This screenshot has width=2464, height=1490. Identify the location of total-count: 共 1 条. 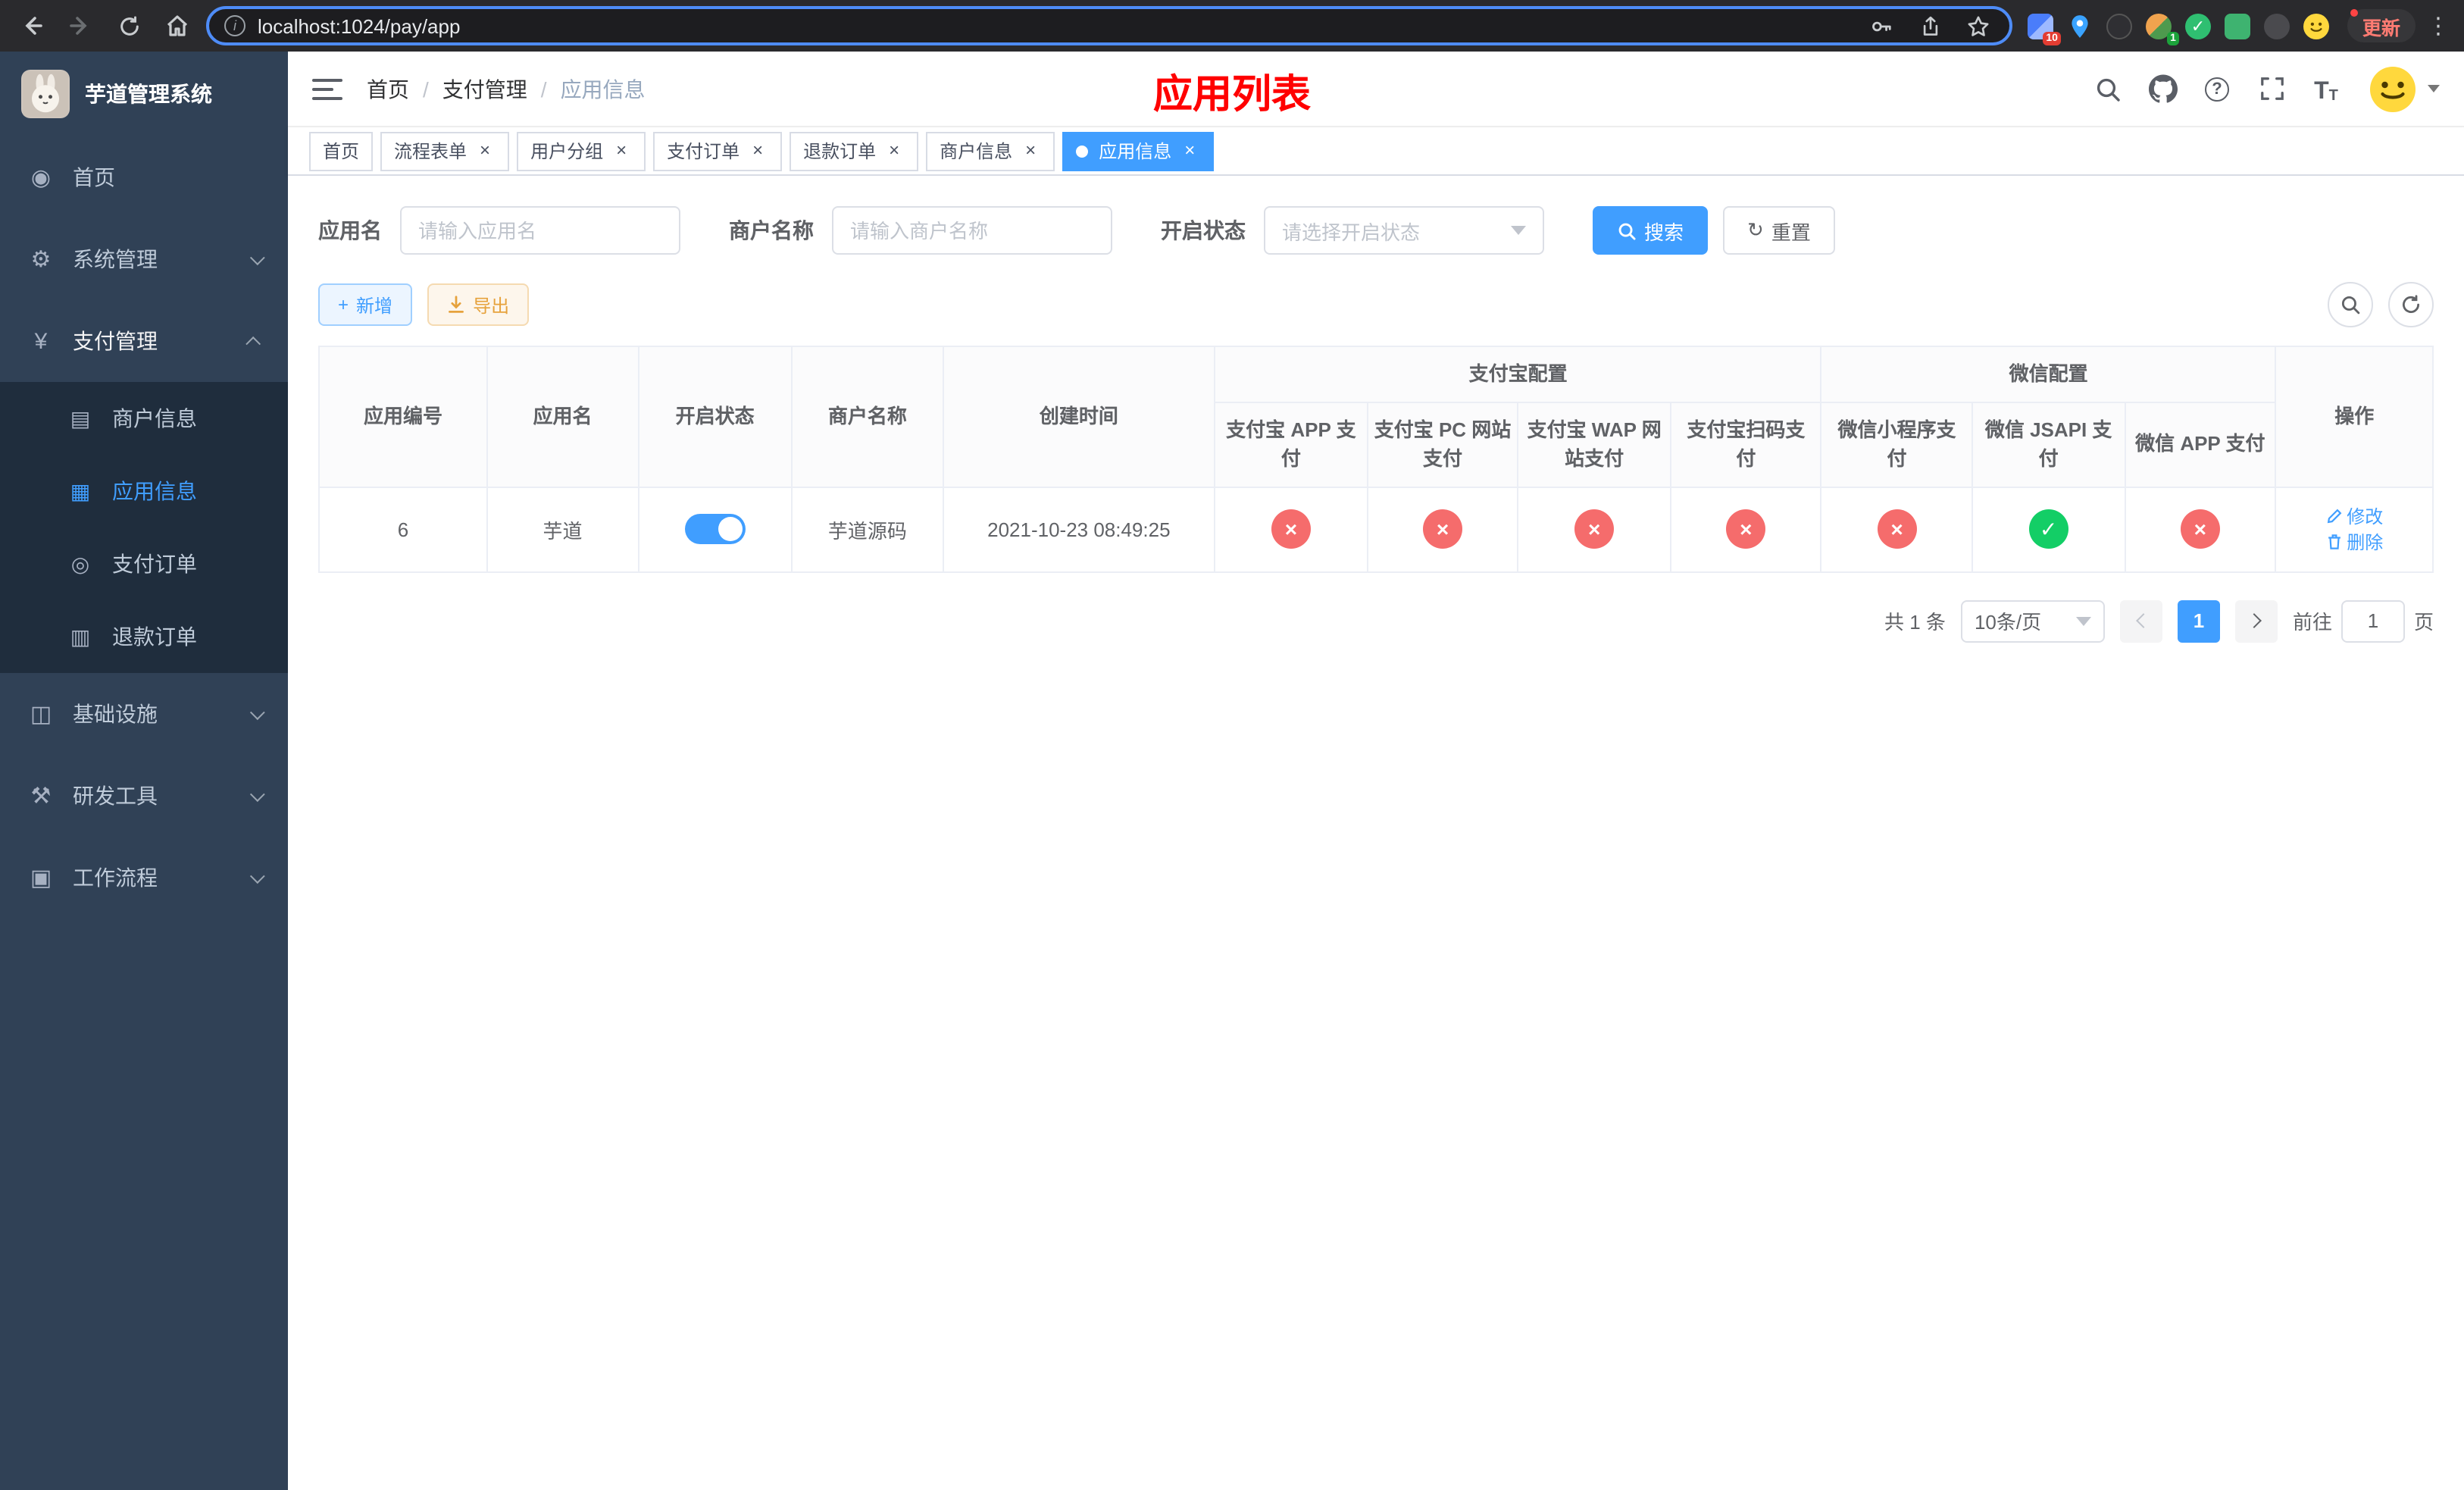
(1915, 622).